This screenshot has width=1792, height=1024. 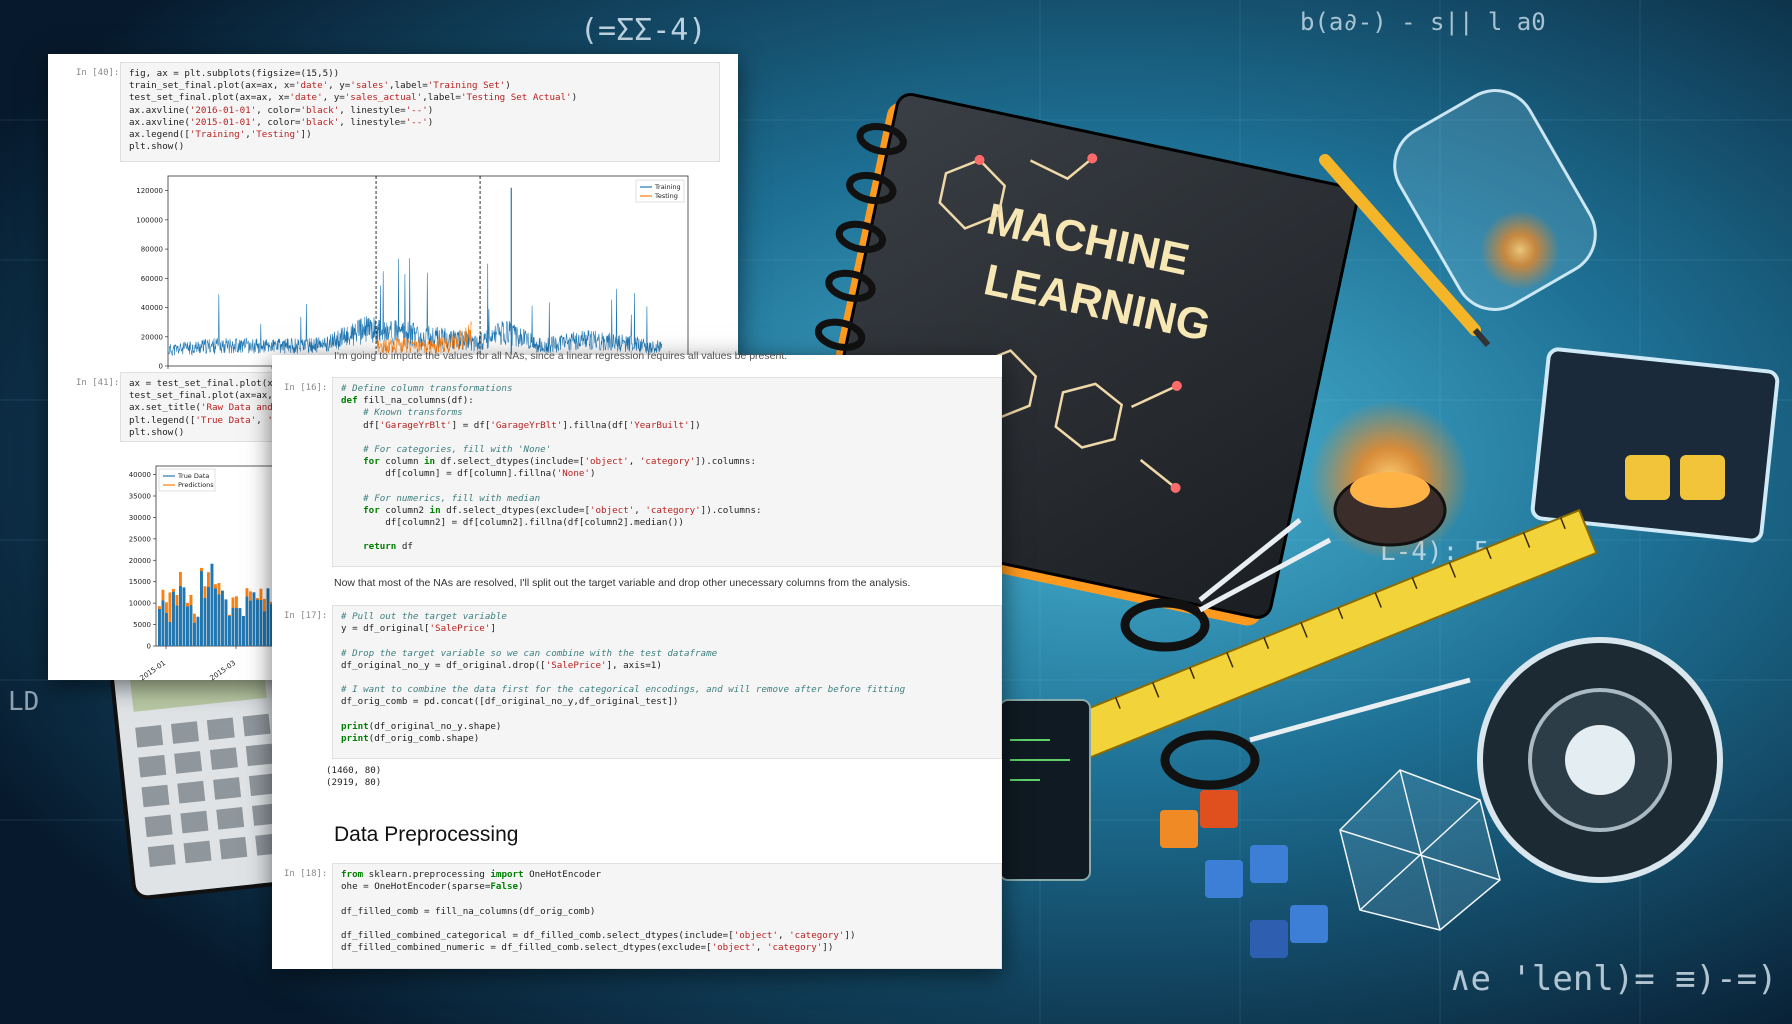 I want to click on y-tick-label: 10000, so click(x=140, y=604).